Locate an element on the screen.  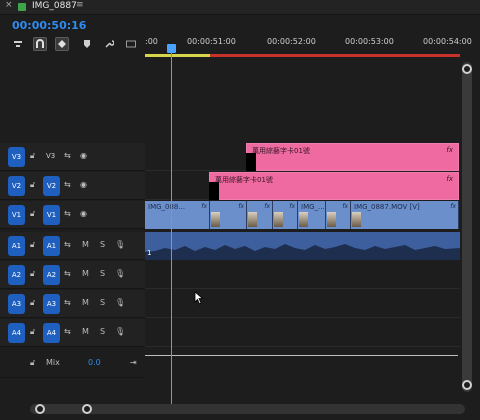
vertical-scrollbar is located at coordinates (467, 227).